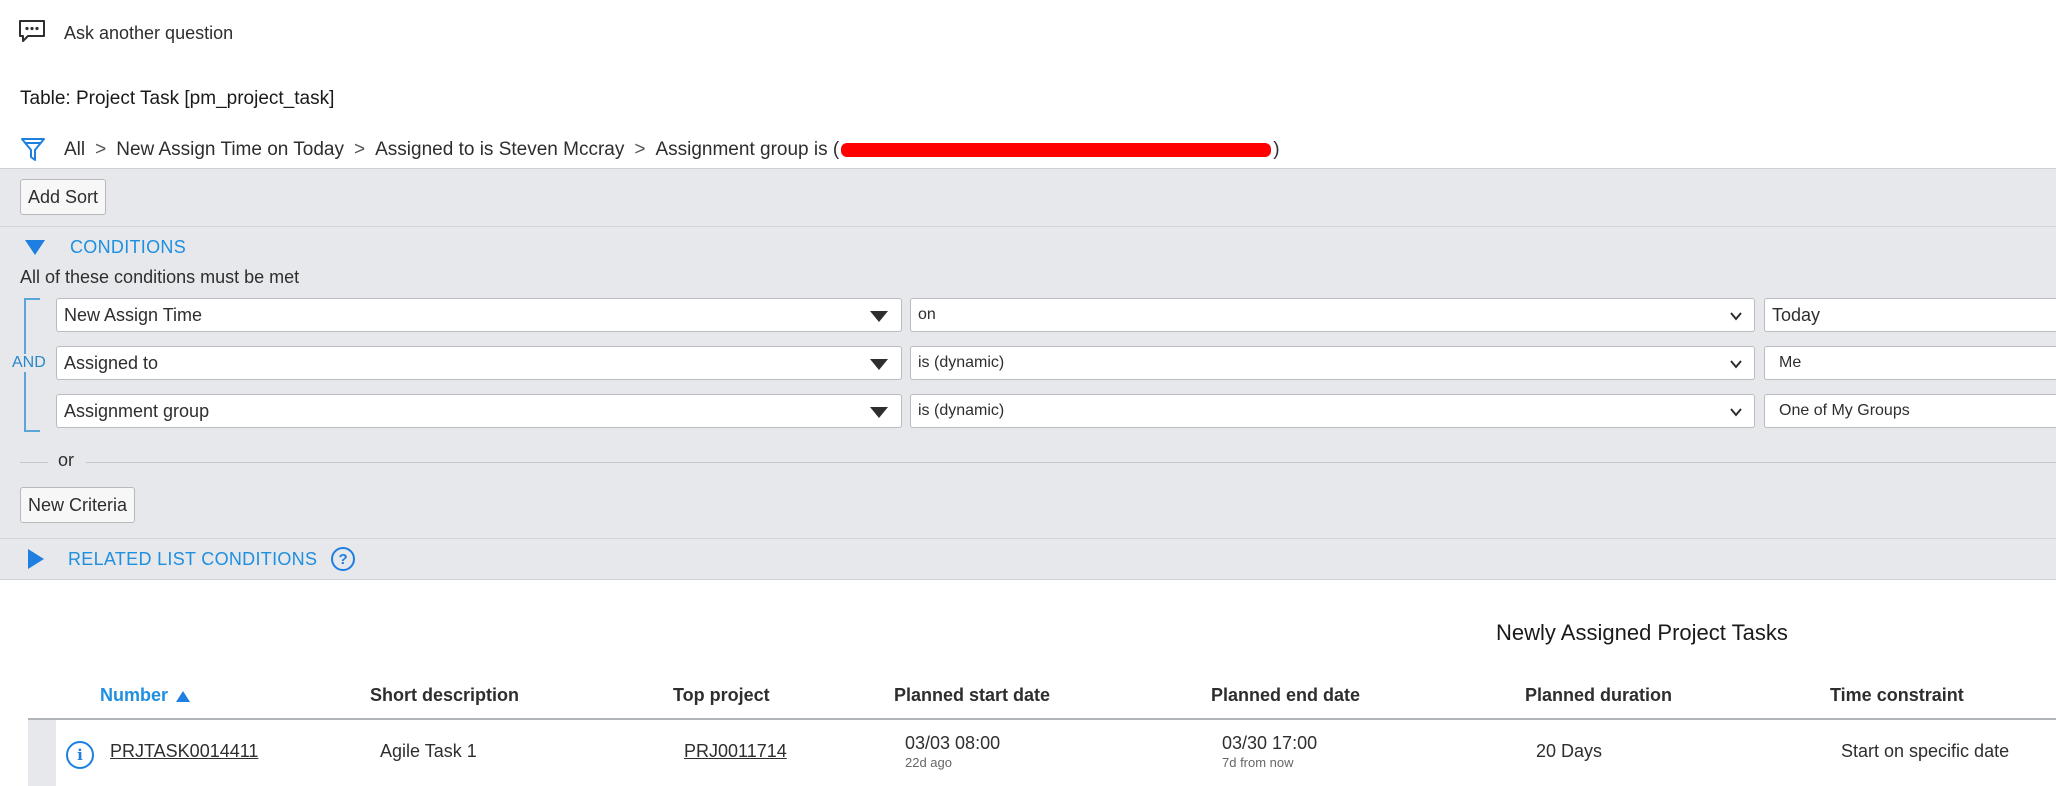 This screenshot has height=786, width=2056. I want to click on condition-value-select: One of My Groups, so click(1910, 411).